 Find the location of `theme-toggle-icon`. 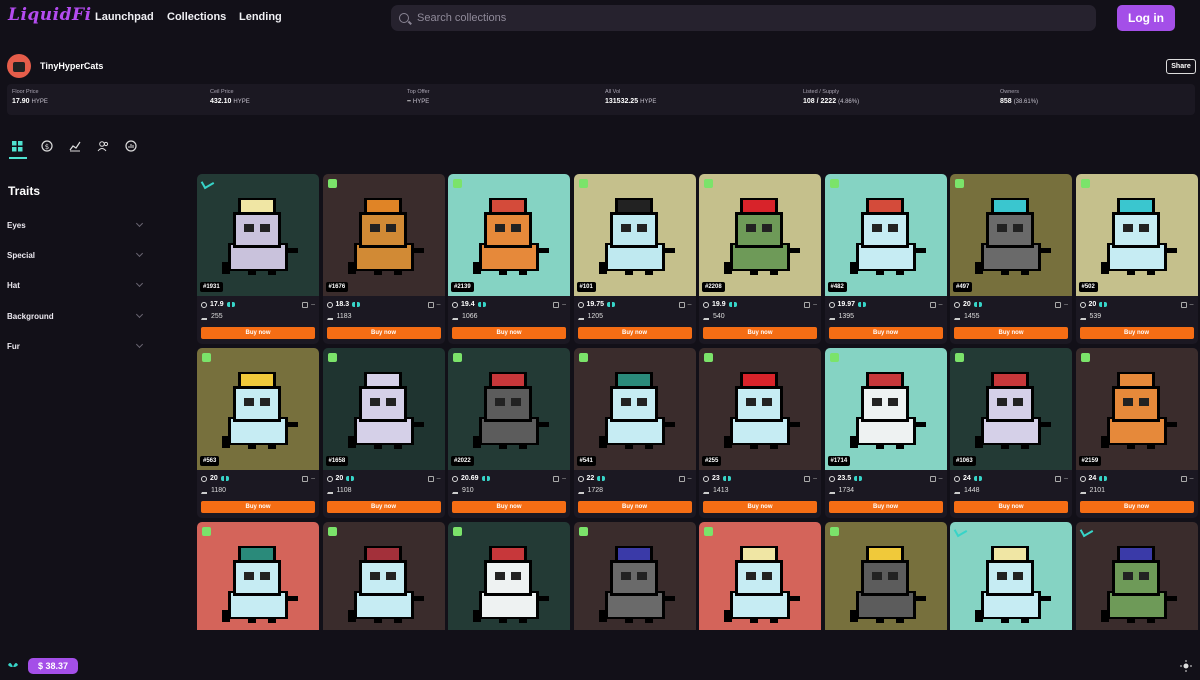

theme-toggle-icon is located at coordinates (1186, 666).